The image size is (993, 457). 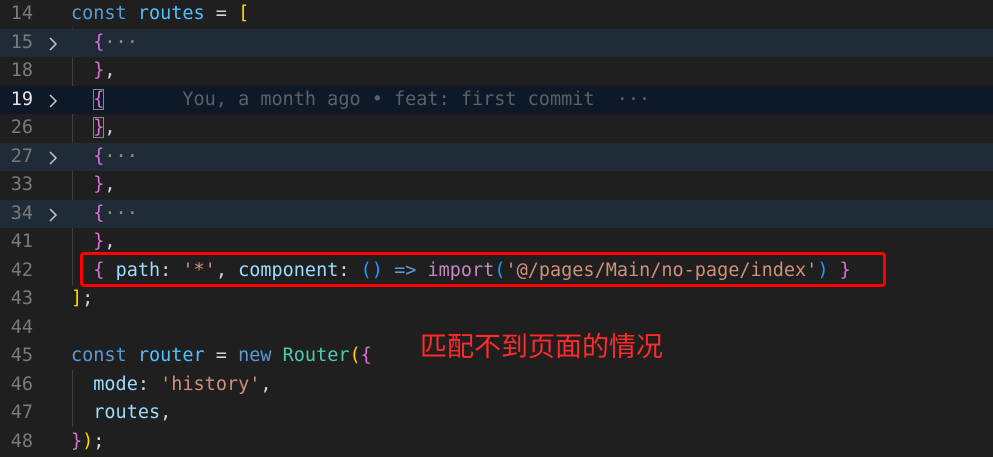 I want to click on code-text: const routes = [, so click(x=160, y=14).